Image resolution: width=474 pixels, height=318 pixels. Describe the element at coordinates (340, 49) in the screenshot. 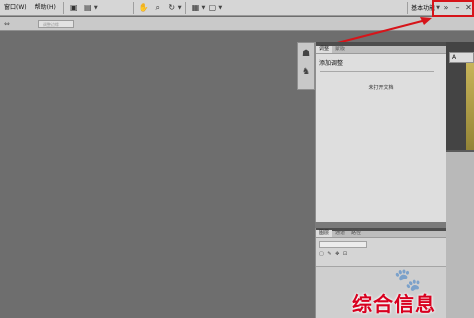

I see `tab-masks: 蒙版` at that location.